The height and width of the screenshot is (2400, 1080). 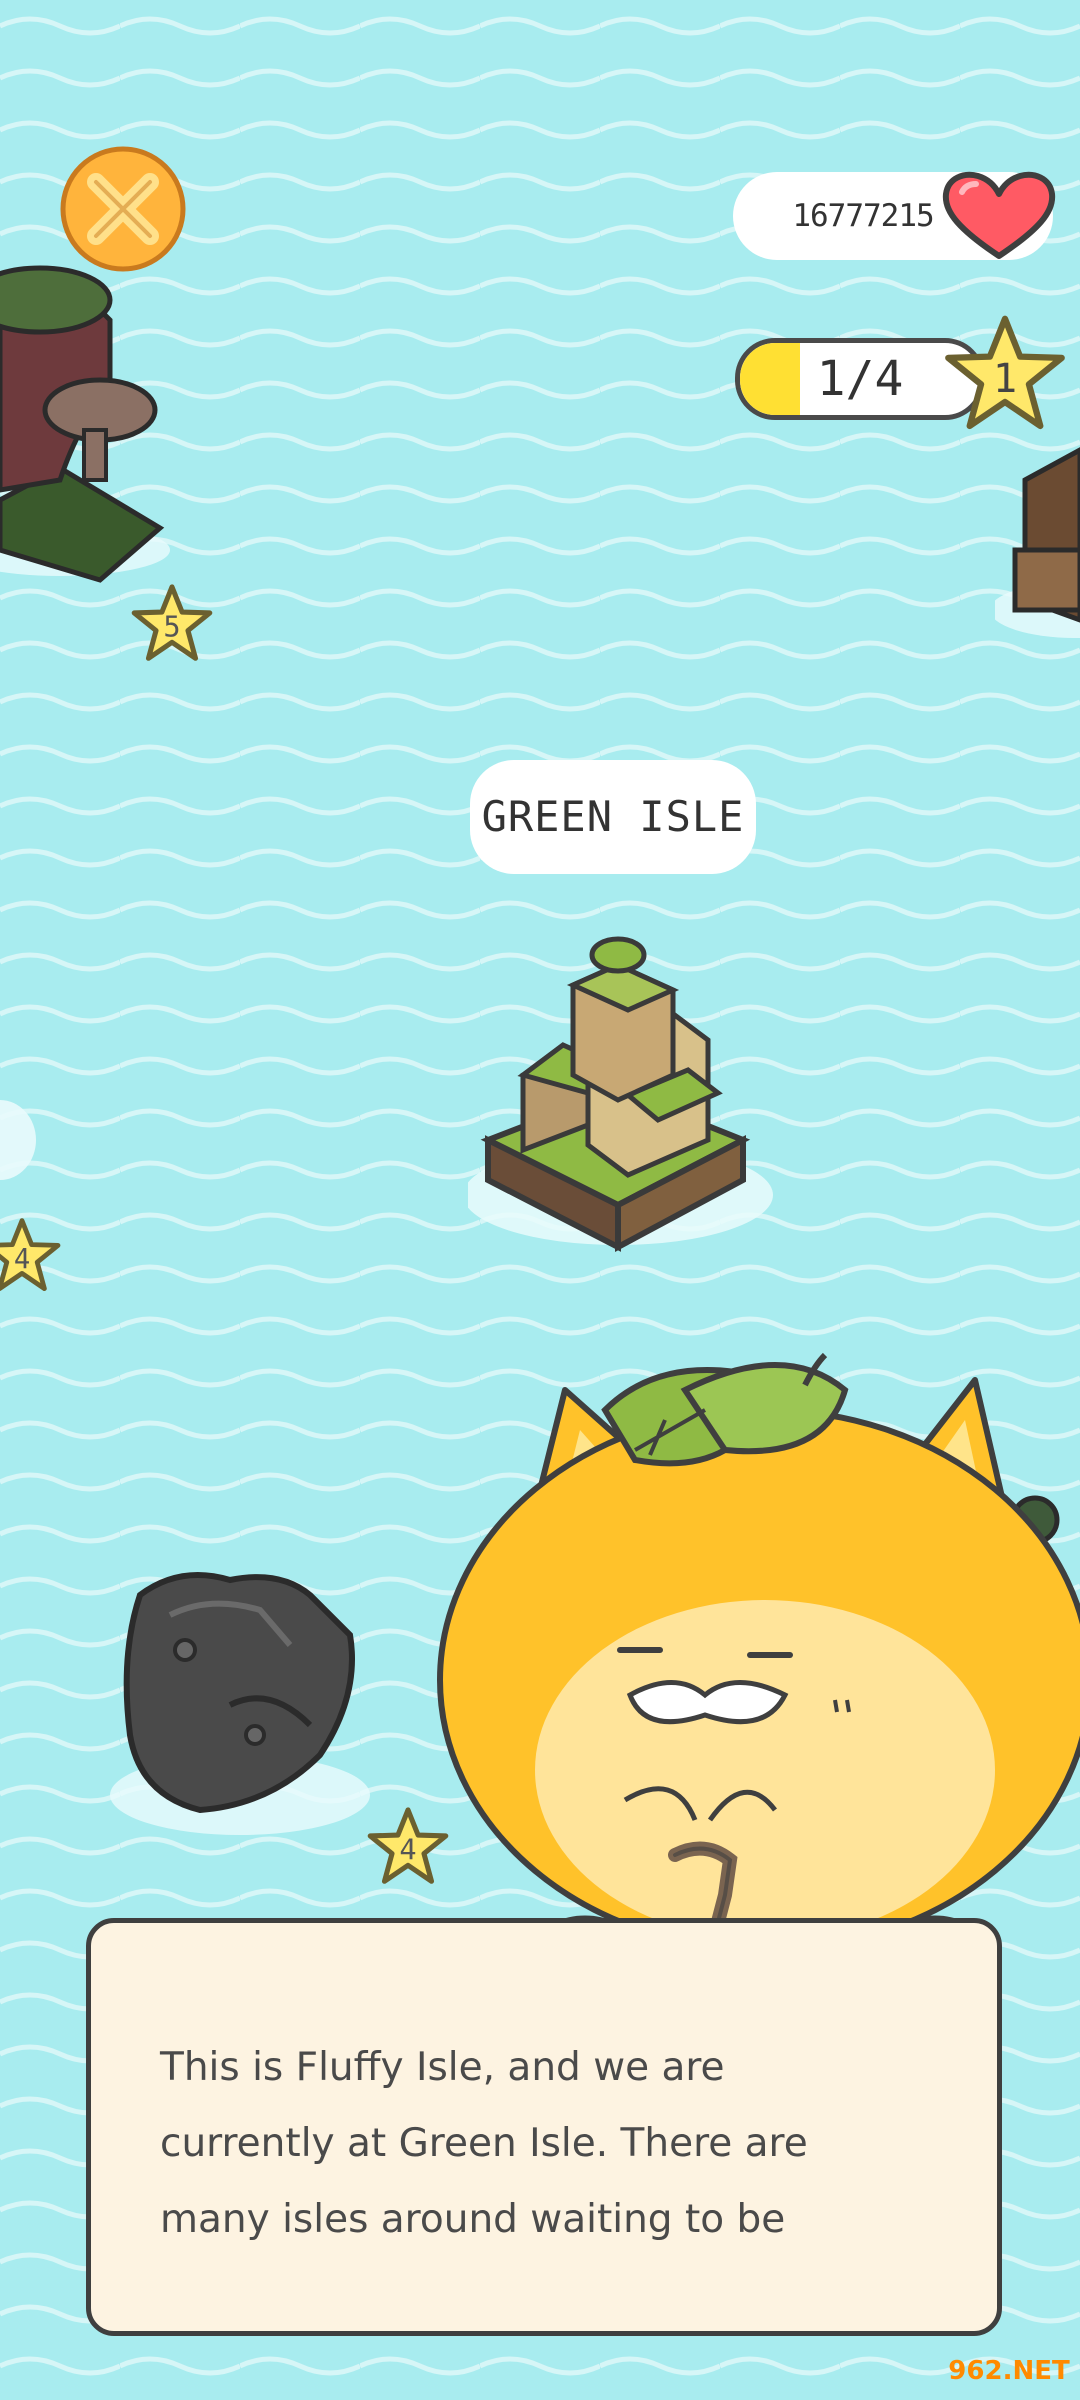 What do you see at coordinates (442, 2067) in the screenshot?
I see `dialog-line: This is Fluffy Isle, and we are` at bounding box center [442, 2067].